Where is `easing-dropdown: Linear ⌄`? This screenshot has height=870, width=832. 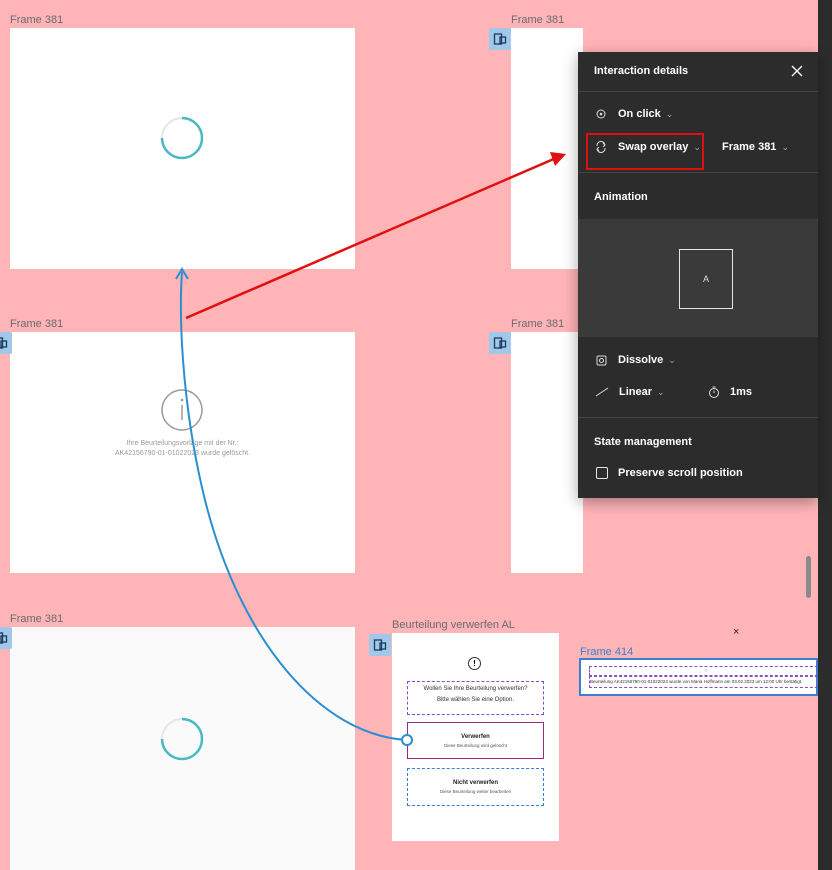
easing-dropdown: Linear ⌄ is located at coordinates (630, 392).